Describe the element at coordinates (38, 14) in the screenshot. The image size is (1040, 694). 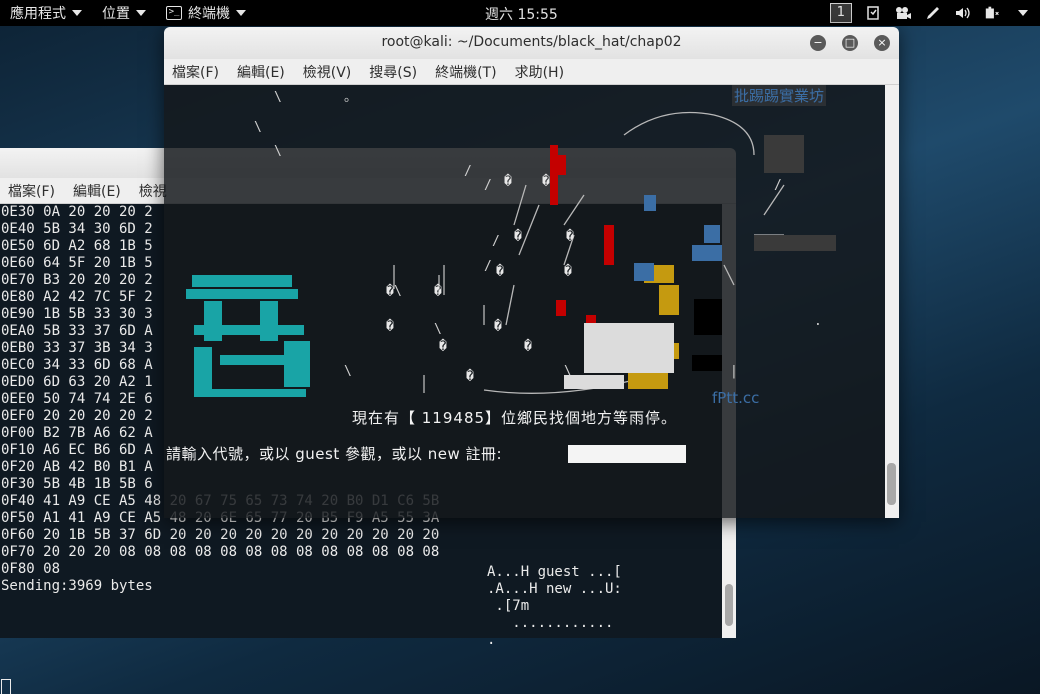
I see `applications-label: 應用程式` at that location.